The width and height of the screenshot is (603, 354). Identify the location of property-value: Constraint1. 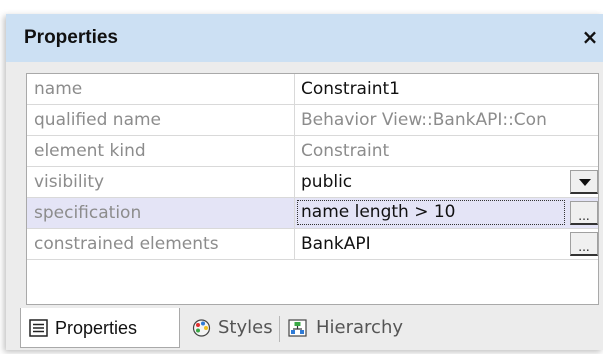
(446, 89).